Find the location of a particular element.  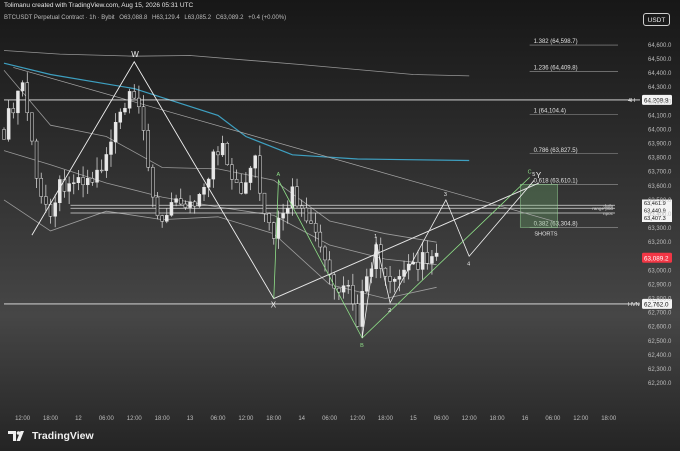

current-price-label: 63,089.2 is located at coordinates (656, 258).